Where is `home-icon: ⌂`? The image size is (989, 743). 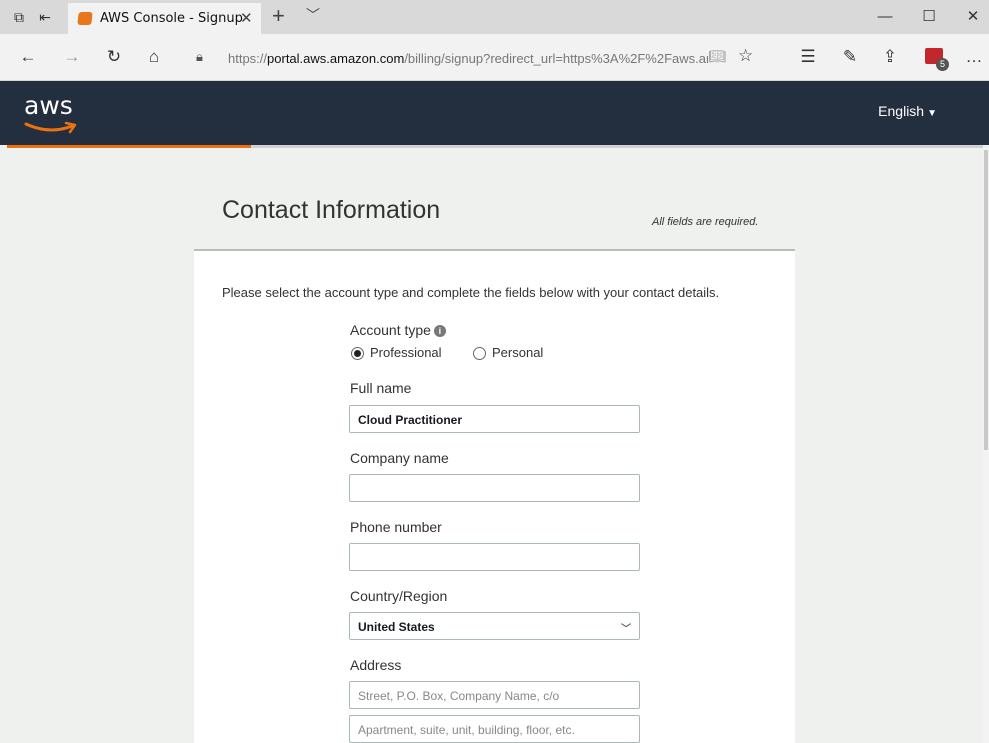 home-icon: ⌂ is located at coordinates (154, 57).